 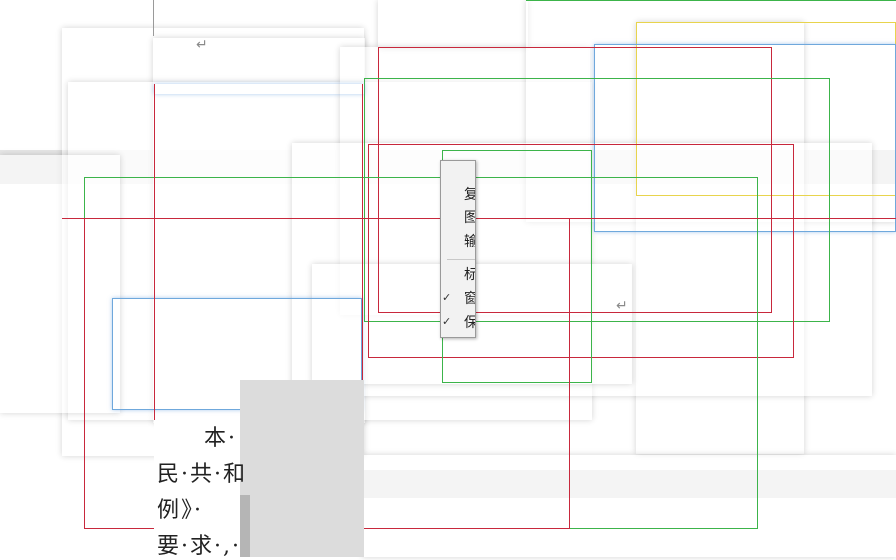 I want to click on outline-red-doc-right, so click(x=363, y=254).